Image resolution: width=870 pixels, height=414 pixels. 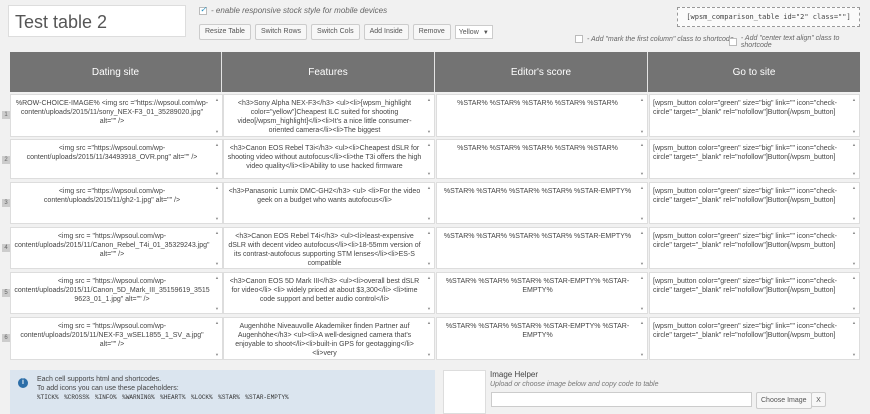 What do you see at coordinates (203, 10) in the screenshot?
I see `responsive-checkbox` at bounding box center [203, 10].